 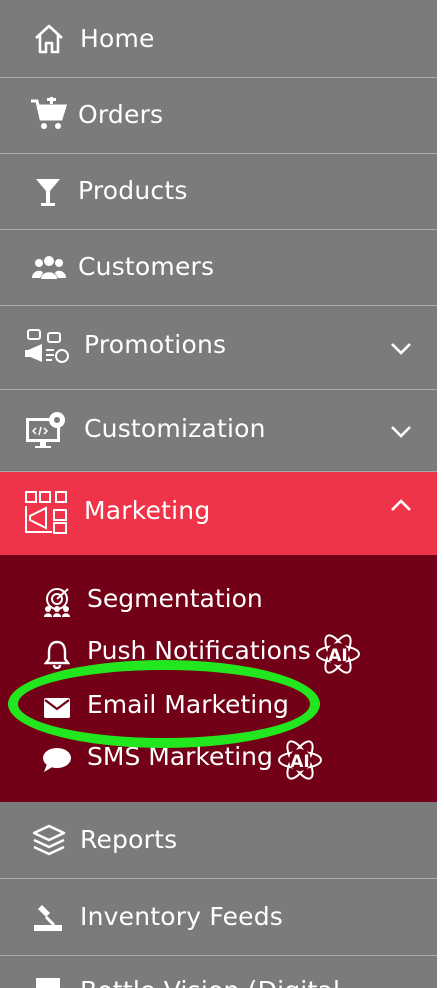 I want to click on submenu-item-email-marketing: Email Marketing, so click(x=218, y=707).